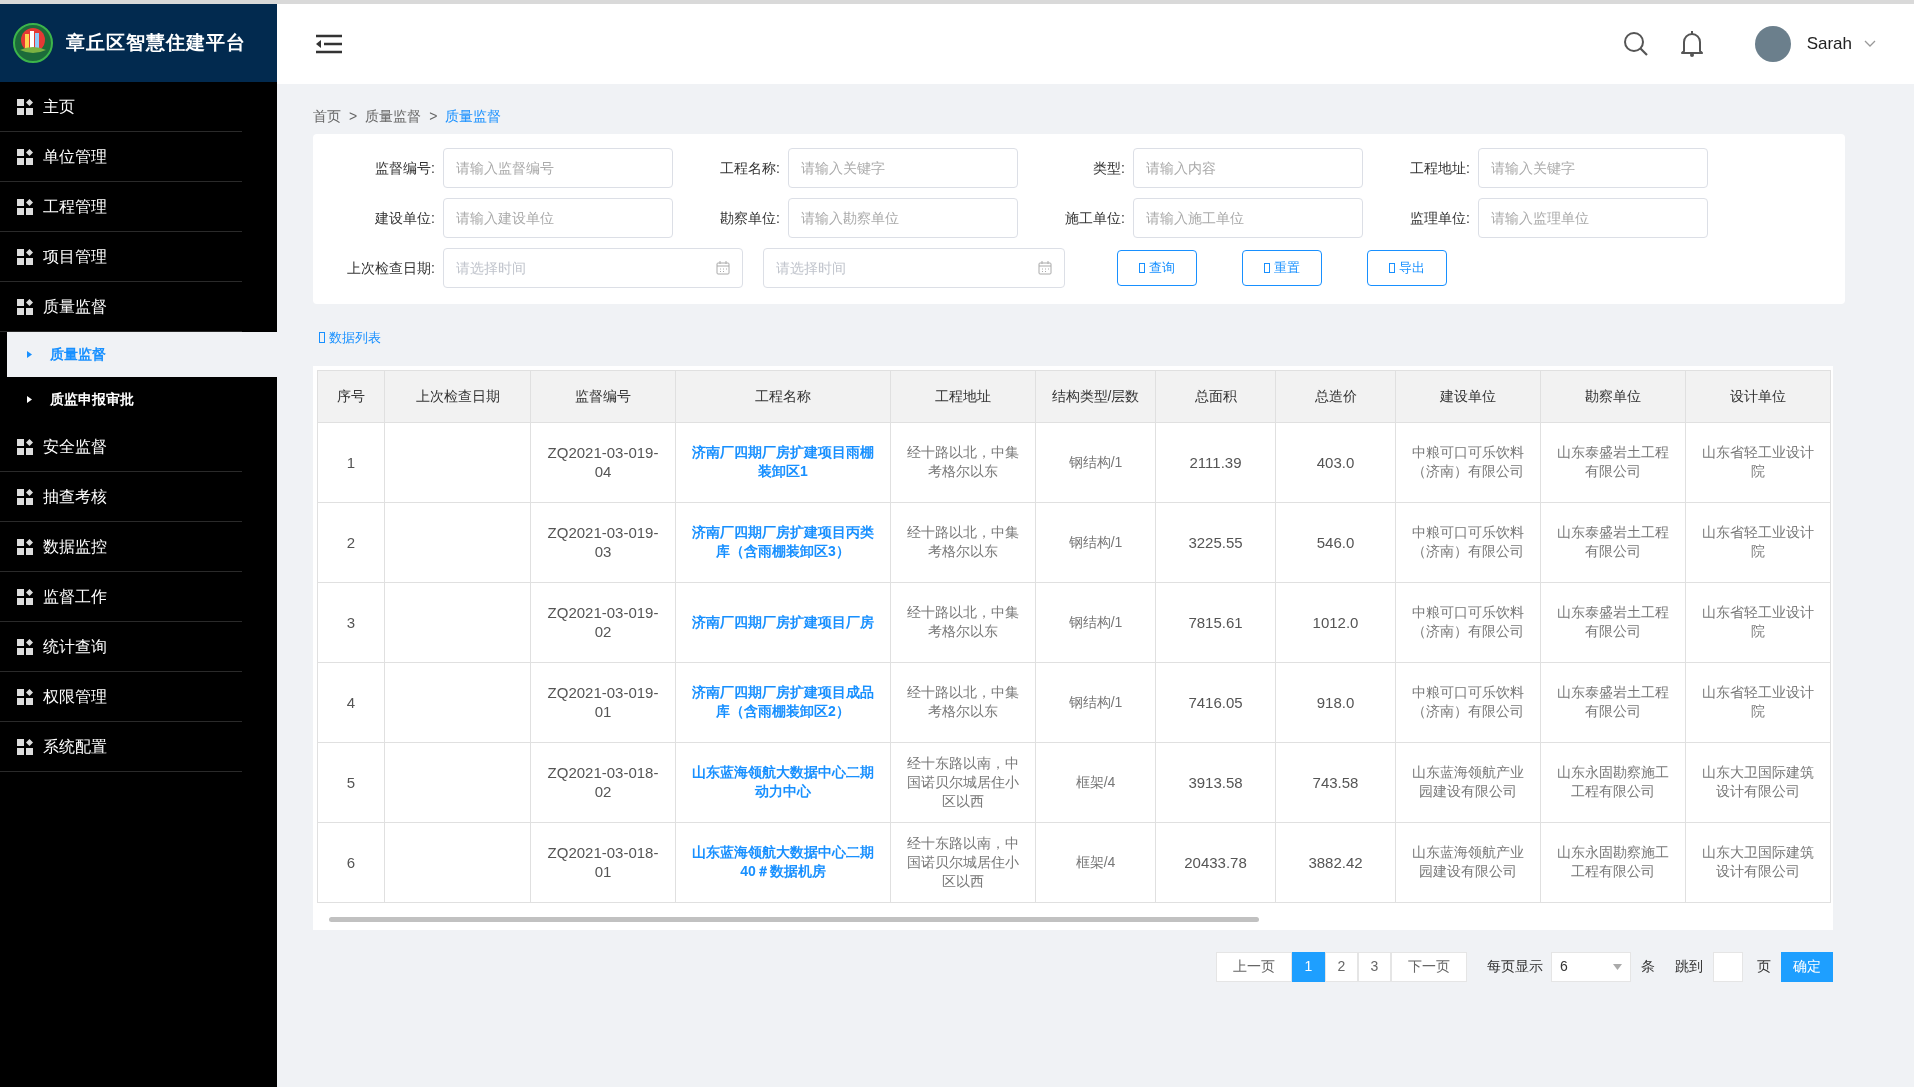 The image size is (1914, 1087). I want to click on prev-page-button: 上一页, so click(1254, 966).